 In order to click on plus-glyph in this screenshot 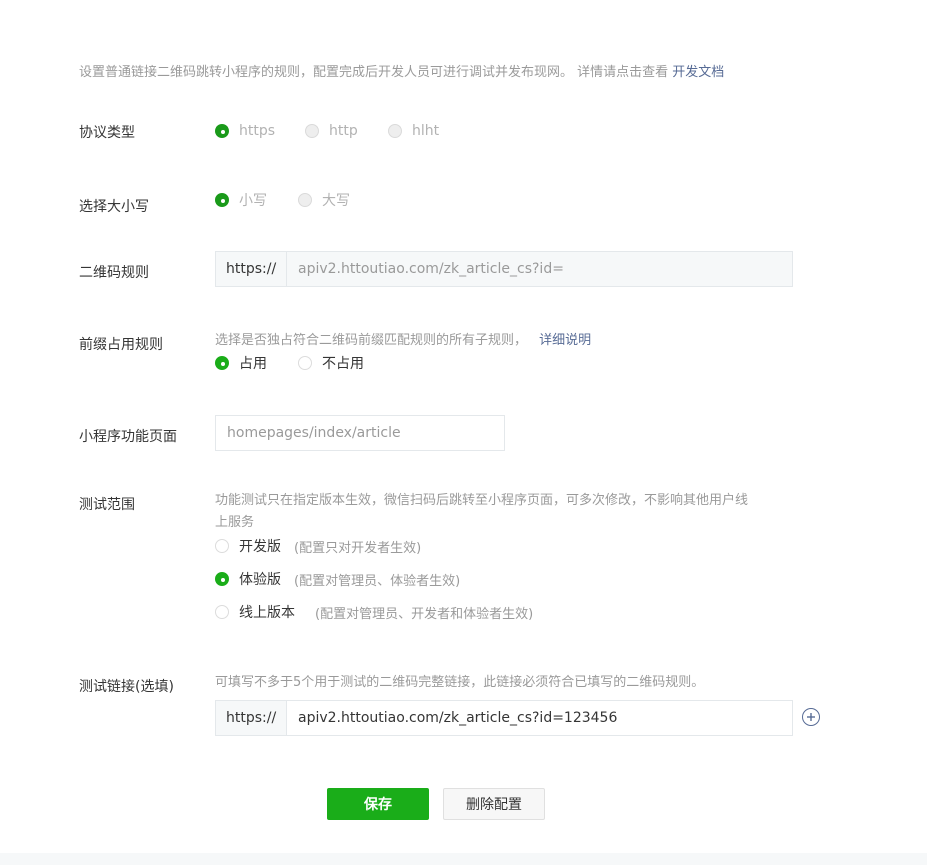, I will do `click(811, 717)`.